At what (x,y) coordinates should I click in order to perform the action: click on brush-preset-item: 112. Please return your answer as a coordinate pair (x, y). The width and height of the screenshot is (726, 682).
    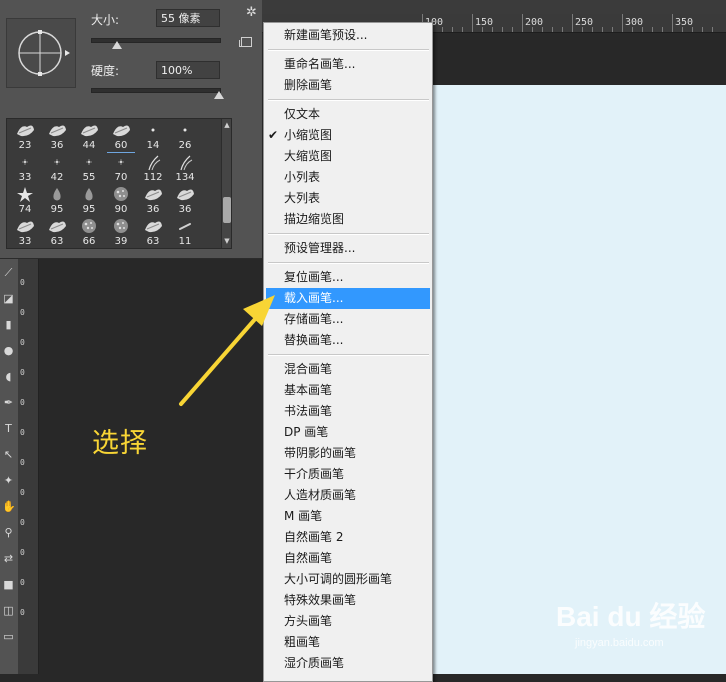
    Looking at the image, I should click on (153, 168).